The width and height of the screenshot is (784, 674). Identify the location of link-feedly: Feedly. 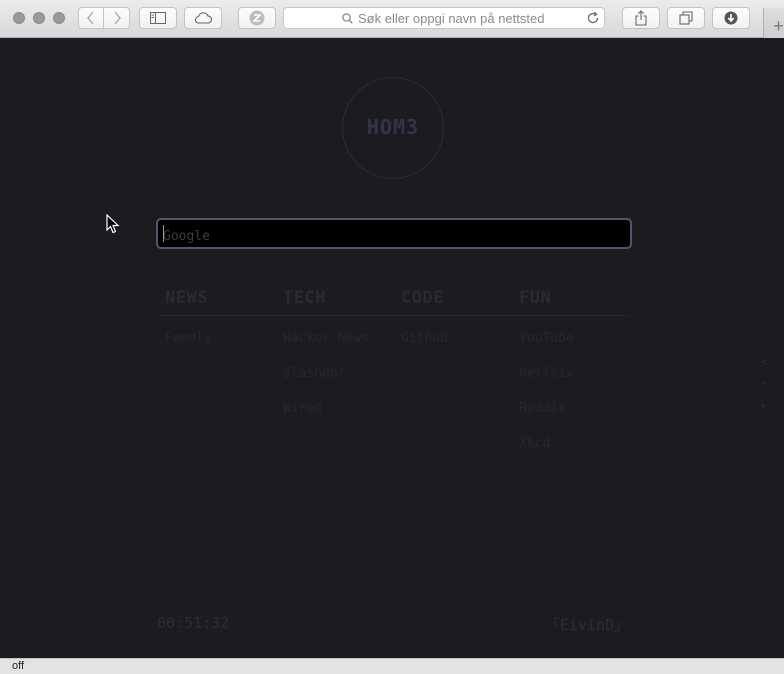
(188, 349).